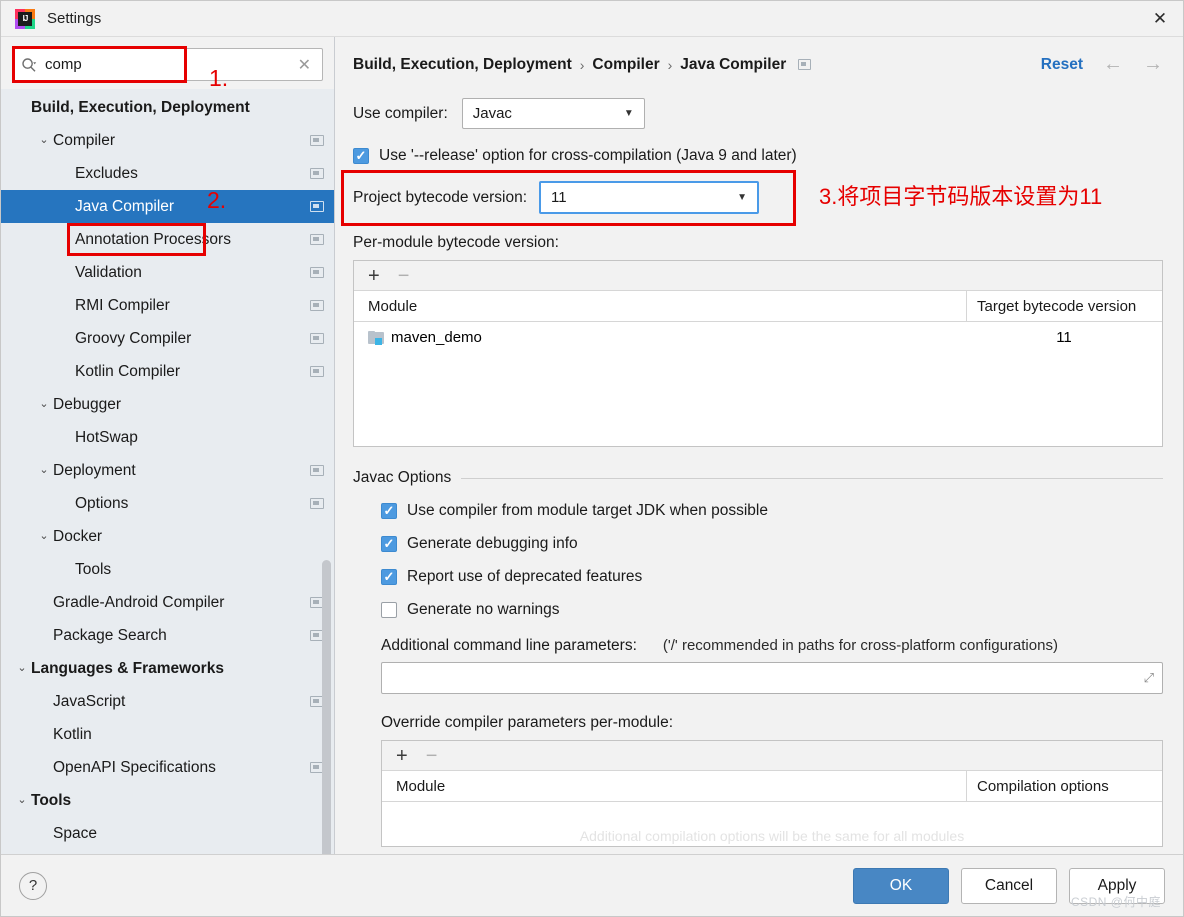 Image resolution: width=1184 pixels, height=917 pixels. I want to click on sidebar-item-tools: Tools, so click(167, 569).